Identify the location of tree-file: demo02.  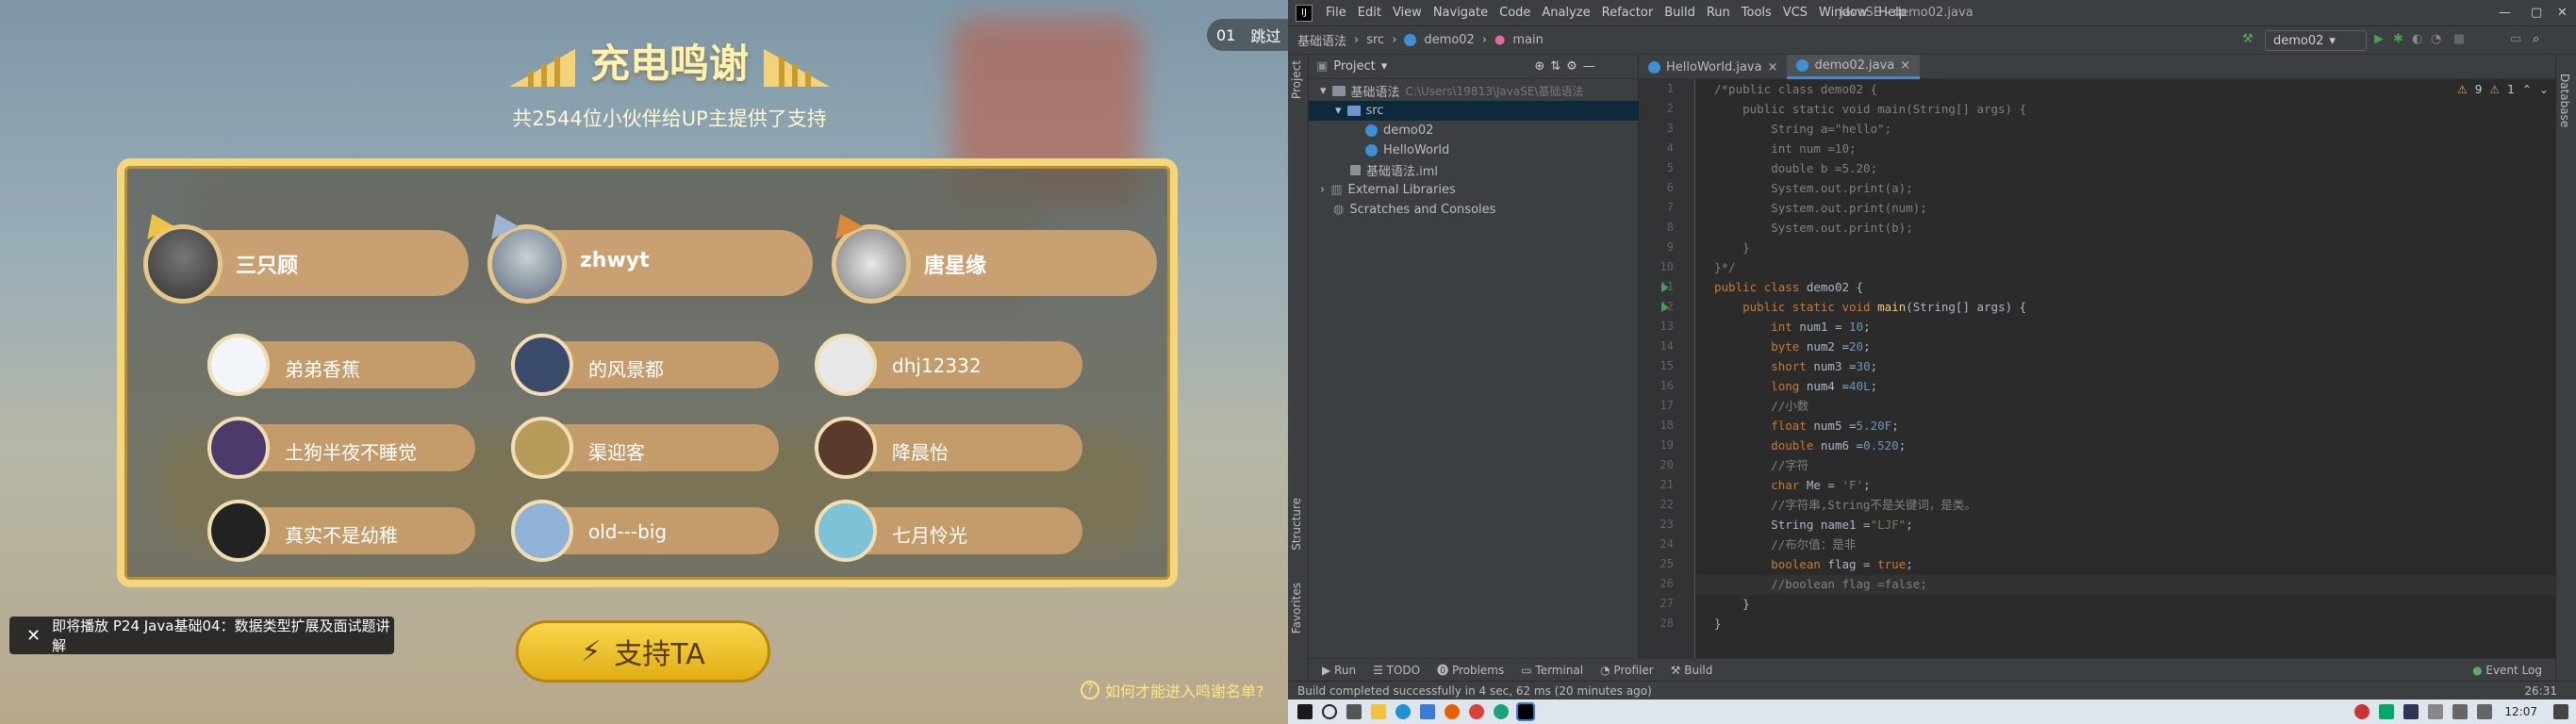
(1399, 130).